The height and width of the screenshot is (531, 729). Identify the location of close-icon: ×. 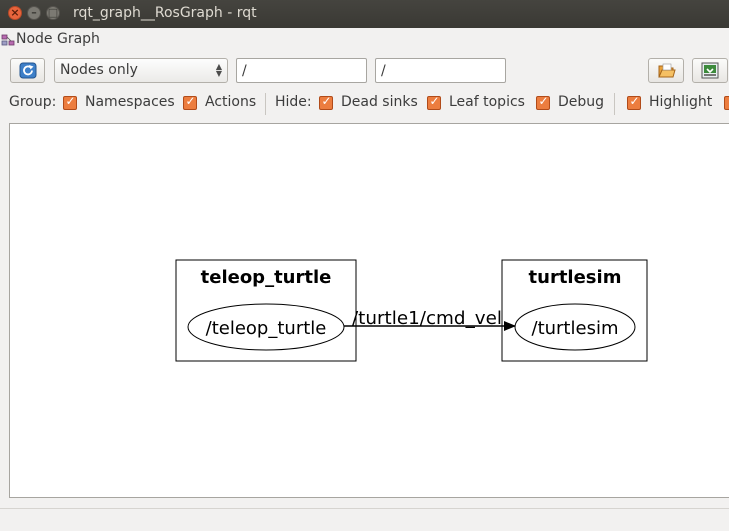
(15, 12).